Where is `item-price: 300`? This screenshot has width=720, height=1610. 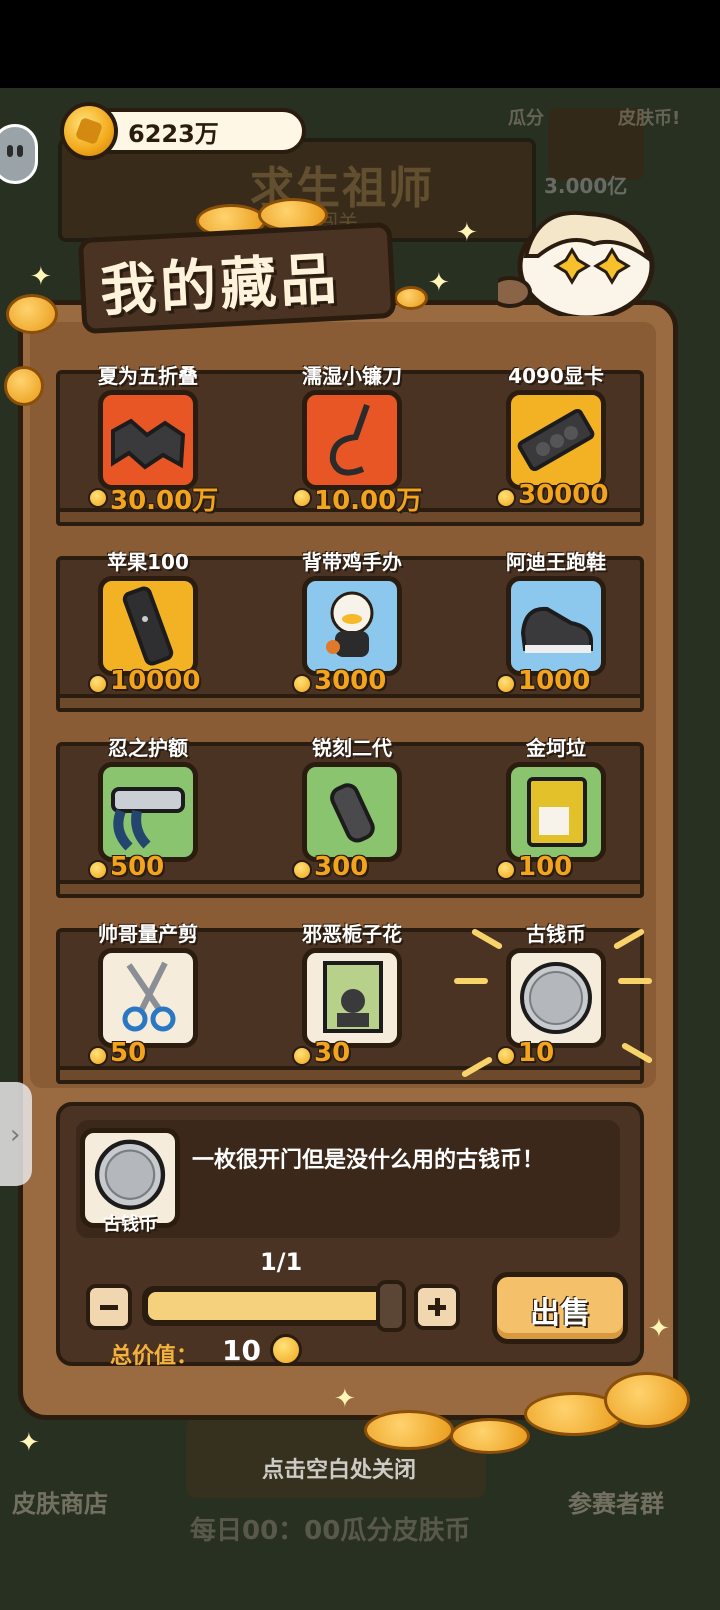 item-price: 300 is located at coordinates (341, 867).